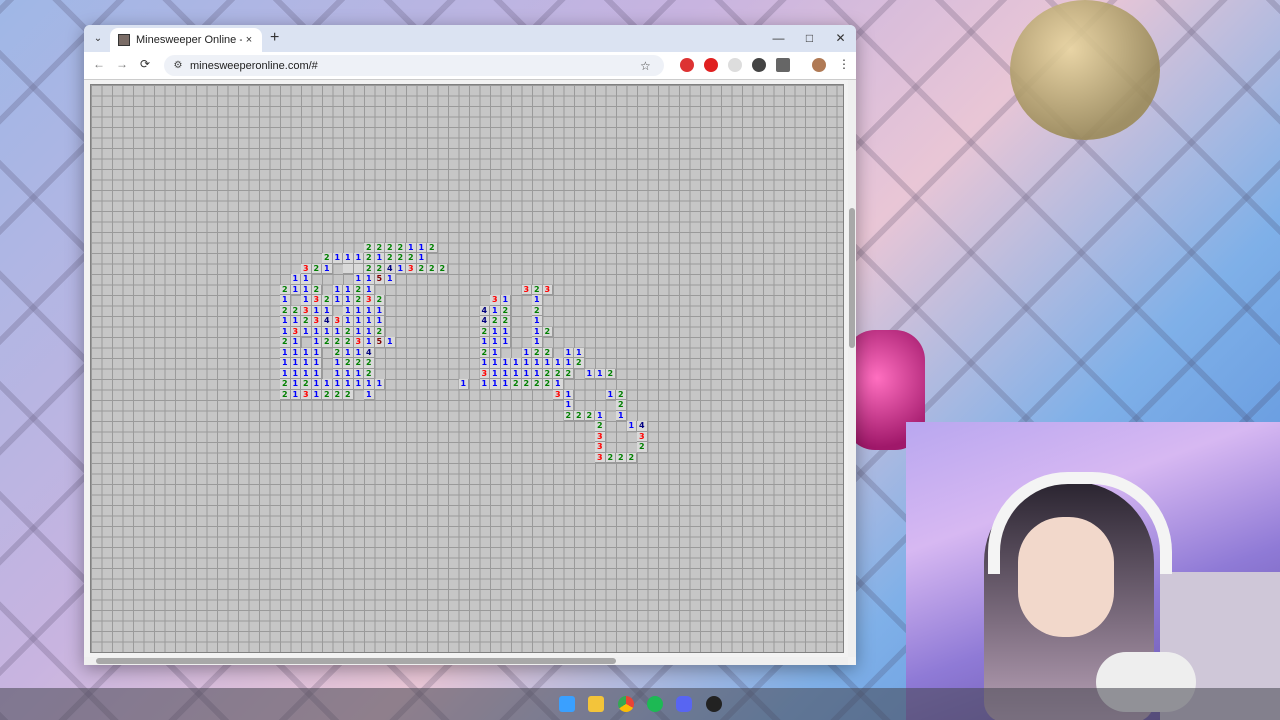  What do you see at coordinates (852, 278) in the screenshot?
I see `vertical-scroll-thumb` at bounding box center [852, 278].